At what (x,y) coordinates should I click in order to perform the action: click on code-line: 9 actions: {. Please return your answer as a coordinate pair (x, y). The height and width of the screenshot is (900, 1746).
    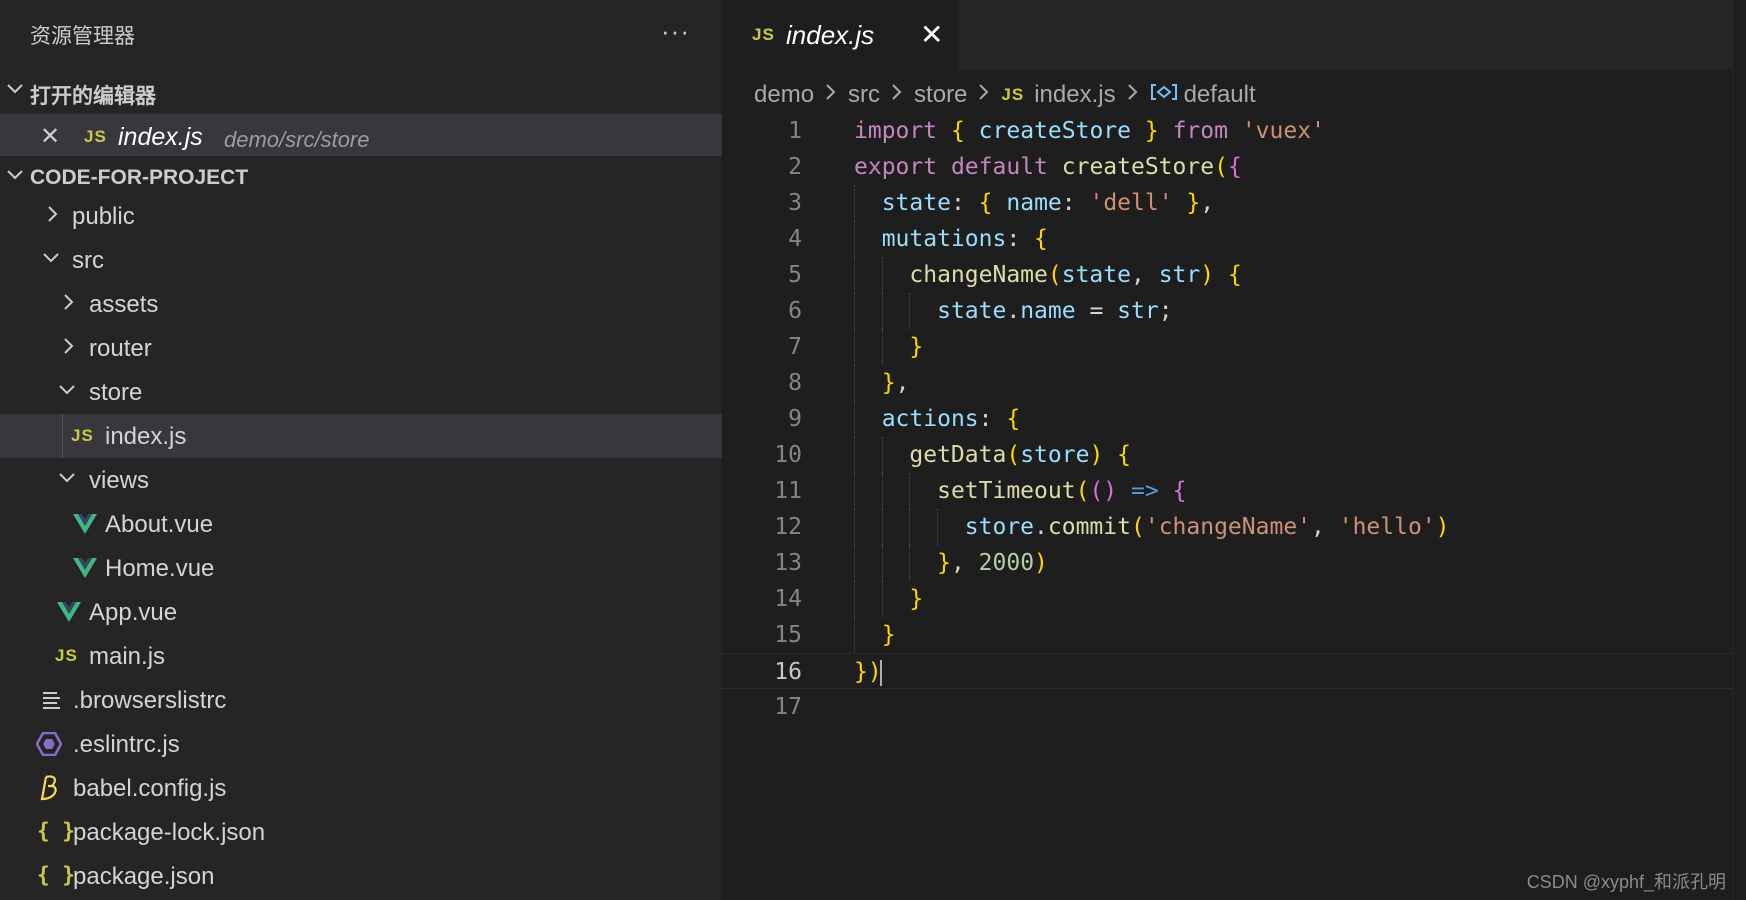
    Looking at the image, I should click on (1234, 419).